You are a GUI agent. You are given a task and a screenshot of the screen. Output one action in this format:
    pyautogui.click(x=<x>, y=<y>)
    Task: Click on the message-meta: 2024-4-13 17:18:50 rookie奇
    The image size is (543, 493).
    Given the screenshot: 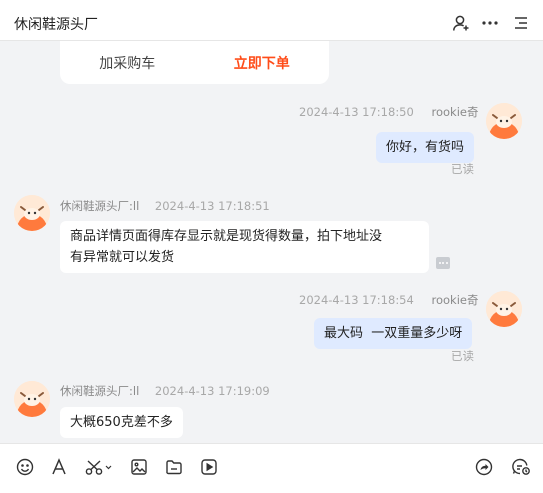 What is the action you would take?
    pyautogui.click(x=388, y=112)
    